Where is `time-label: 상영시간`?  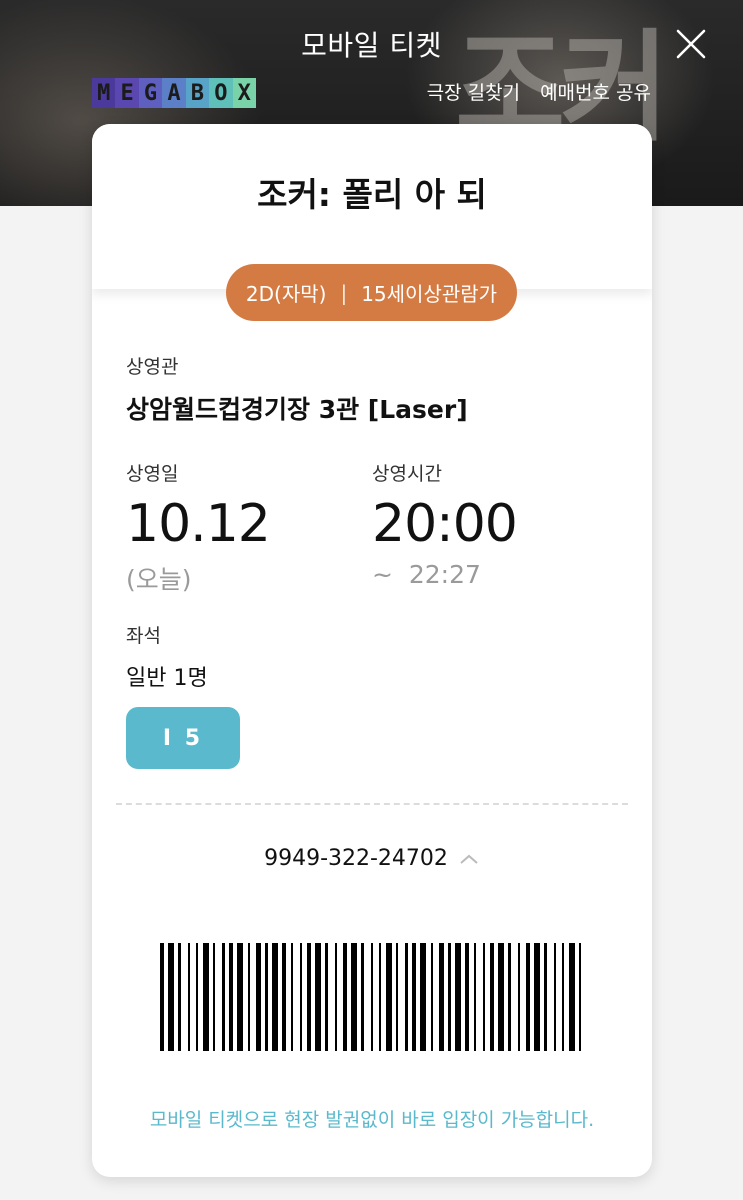
time-label: 상영시간 is located at coordinates (407, 474).